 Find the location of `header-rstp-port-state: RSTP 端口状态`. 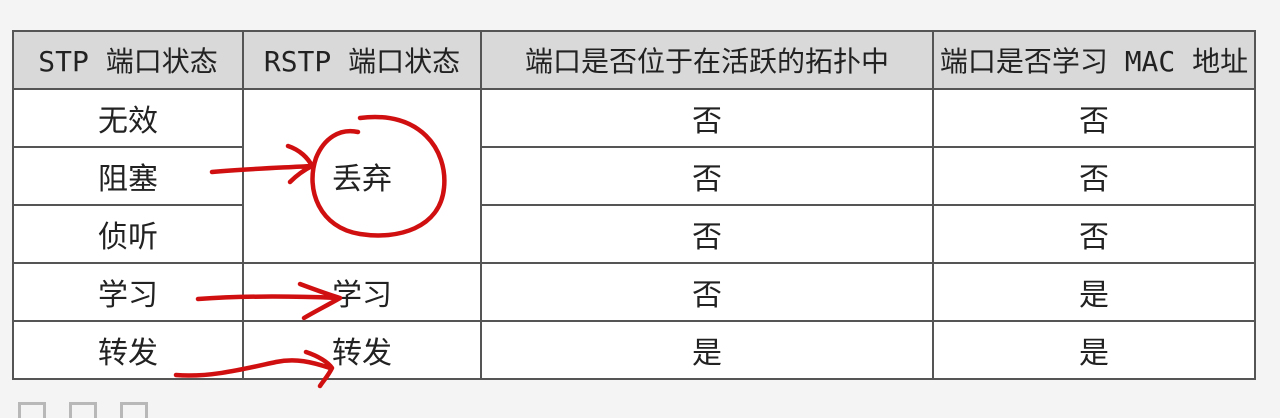

header-rstp-port-state: RSTP 端口状态 is located at coordinates (362, 60).